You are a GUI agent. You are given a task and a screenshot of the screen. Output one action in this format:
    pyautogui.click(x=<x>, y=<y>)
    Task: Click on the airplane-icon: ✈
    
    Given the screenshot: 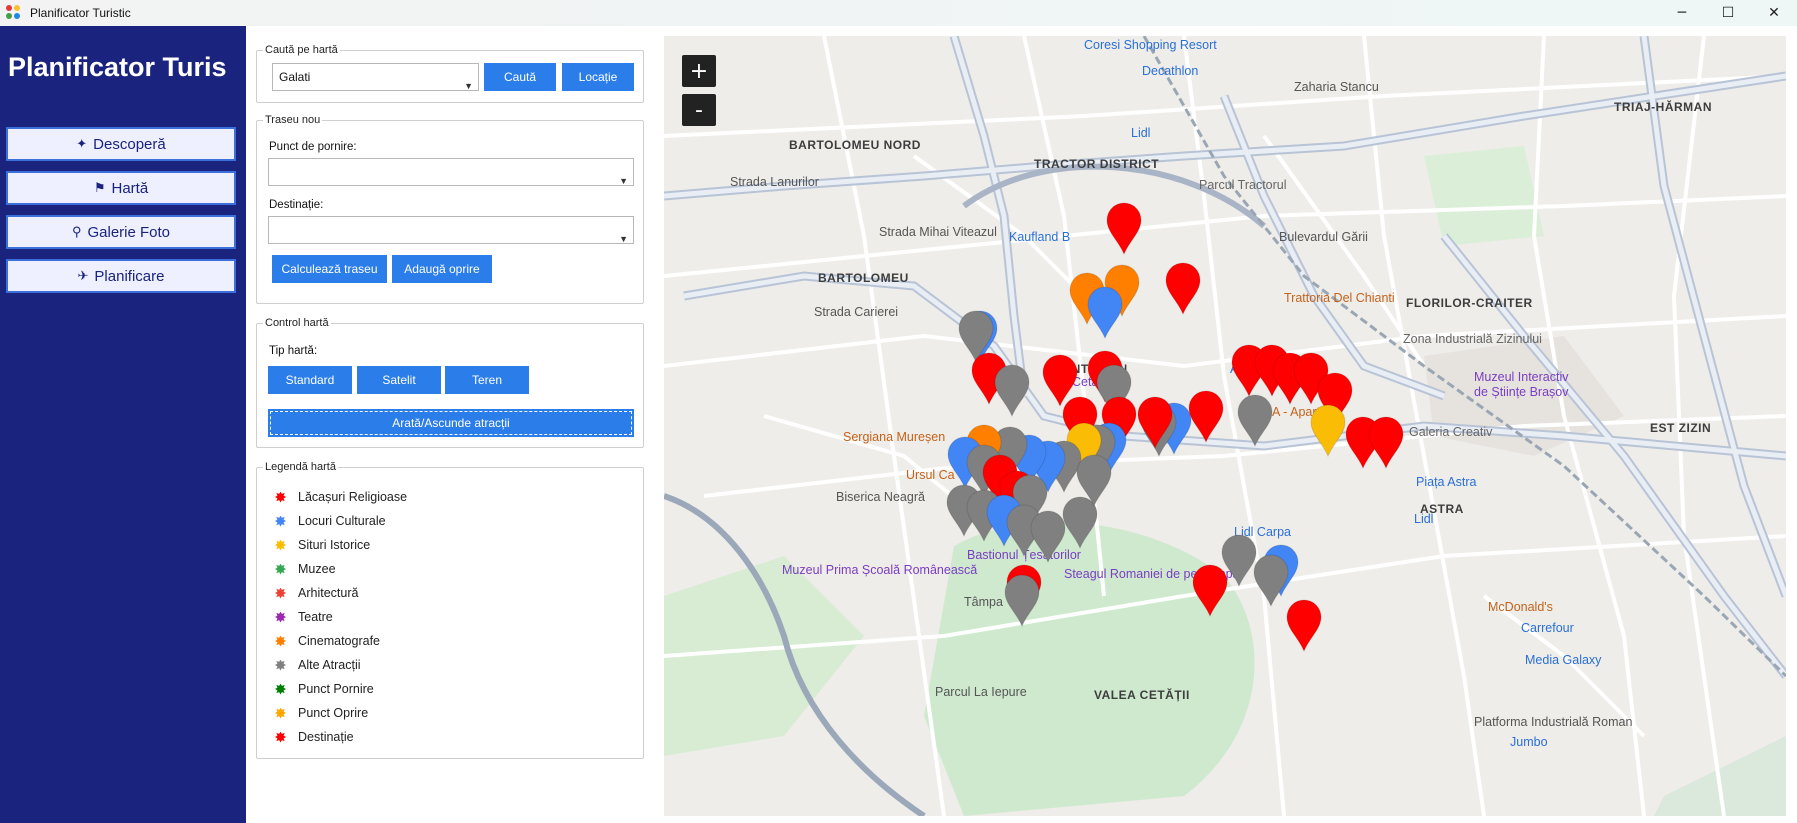 What is the action you would take?
    pyautogui.click(x=83, y=275)
    